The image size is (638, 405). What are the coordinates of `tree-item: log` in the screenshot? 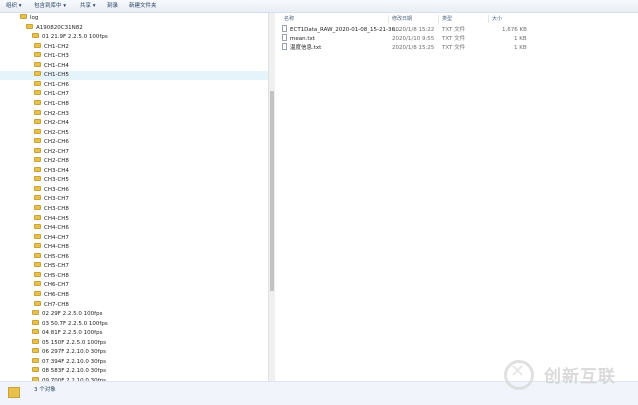 It's located at (134, 18).